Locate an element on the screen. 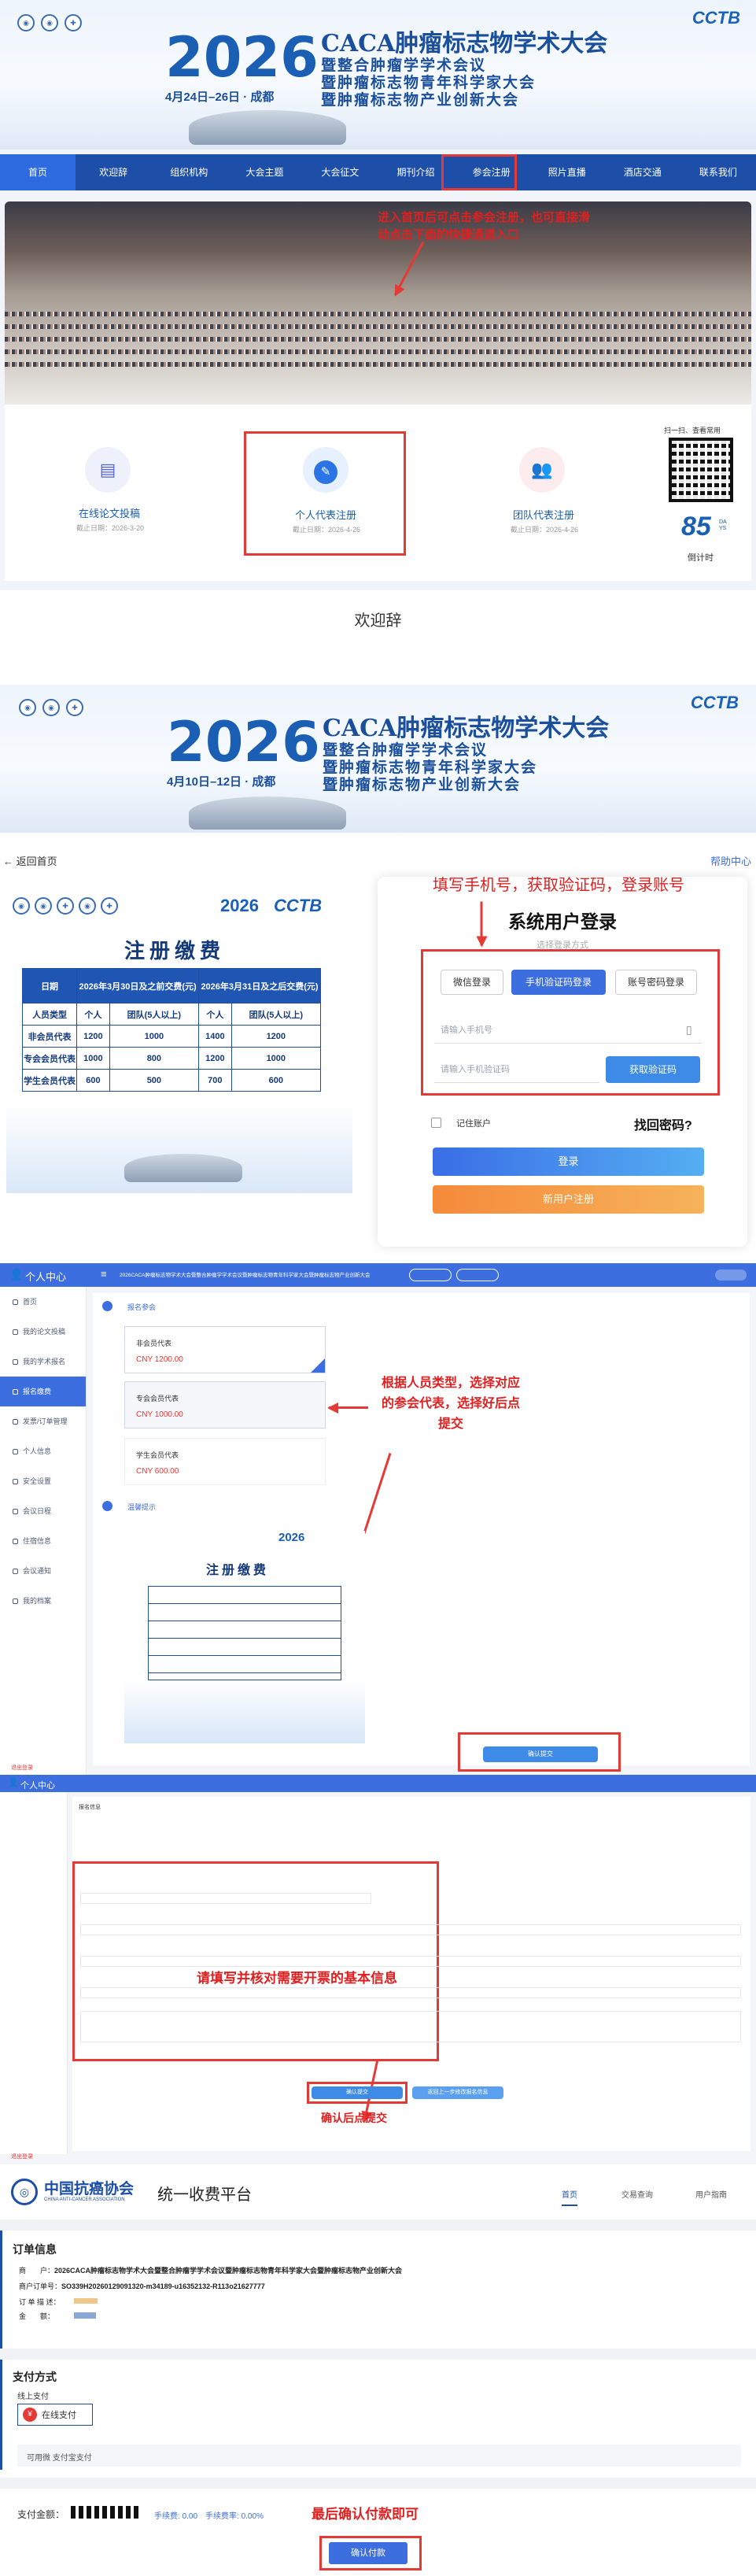 This screenshot has height=2576, width=756. online-pay-label: 在线支付 is located at coordinates (59, 2415).